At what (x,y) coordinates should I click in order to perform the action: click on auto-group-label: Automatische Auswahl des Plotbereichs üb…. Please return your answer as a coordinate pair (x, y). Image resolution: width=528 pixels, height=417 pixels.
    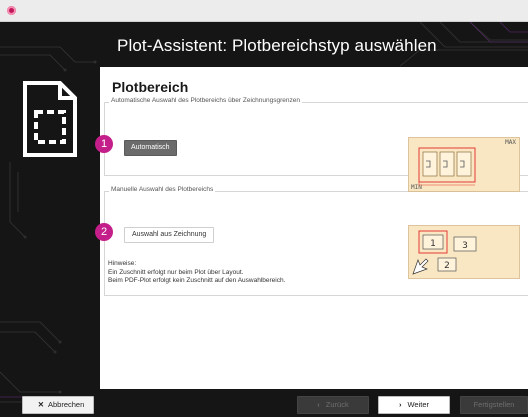
    Looking at the image, I should click on (205, 100).